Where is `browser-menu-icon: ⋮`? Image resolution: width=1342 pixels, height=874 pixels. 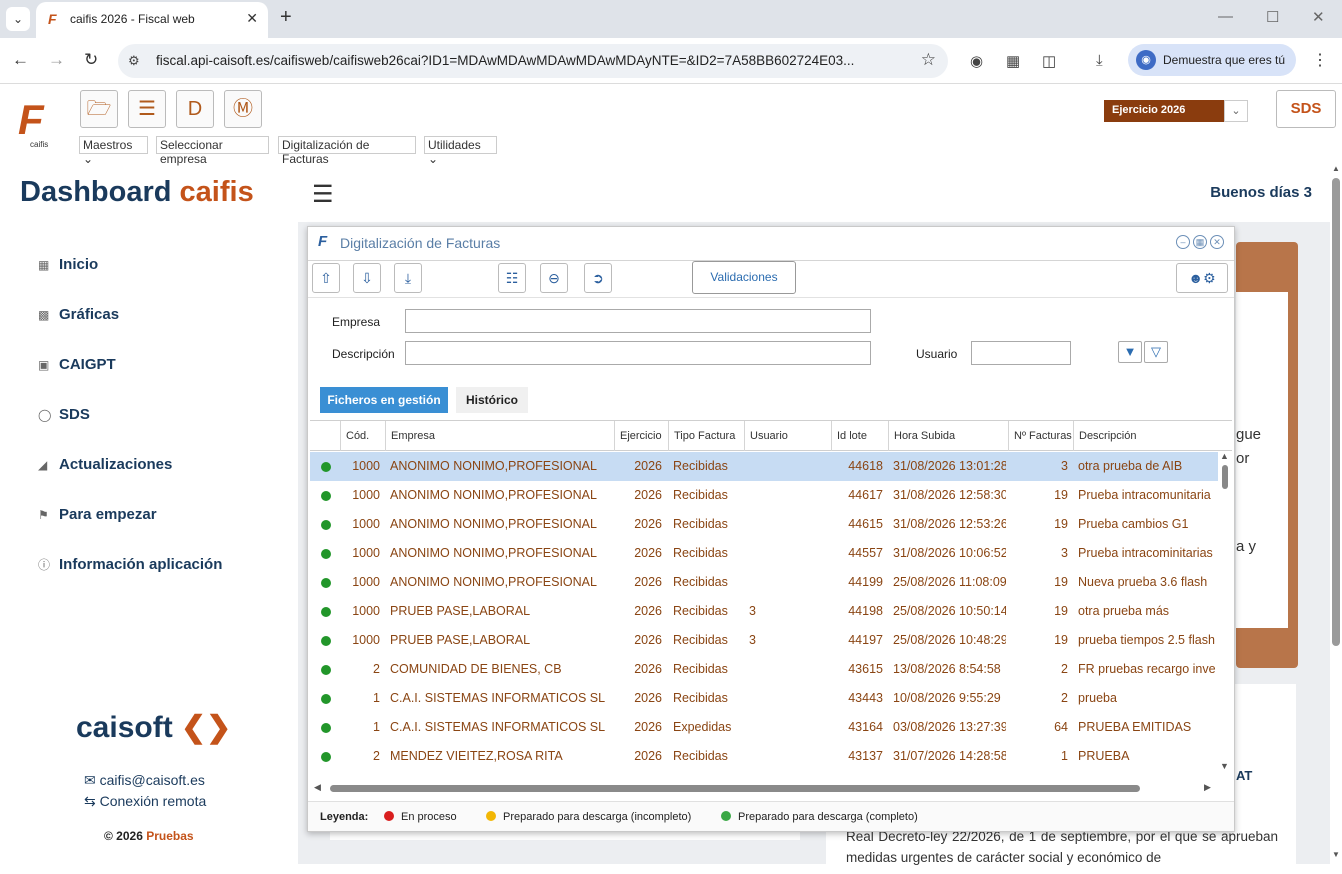 browser-menu-icon: ⋮ is located at coordinates (1320, 60).